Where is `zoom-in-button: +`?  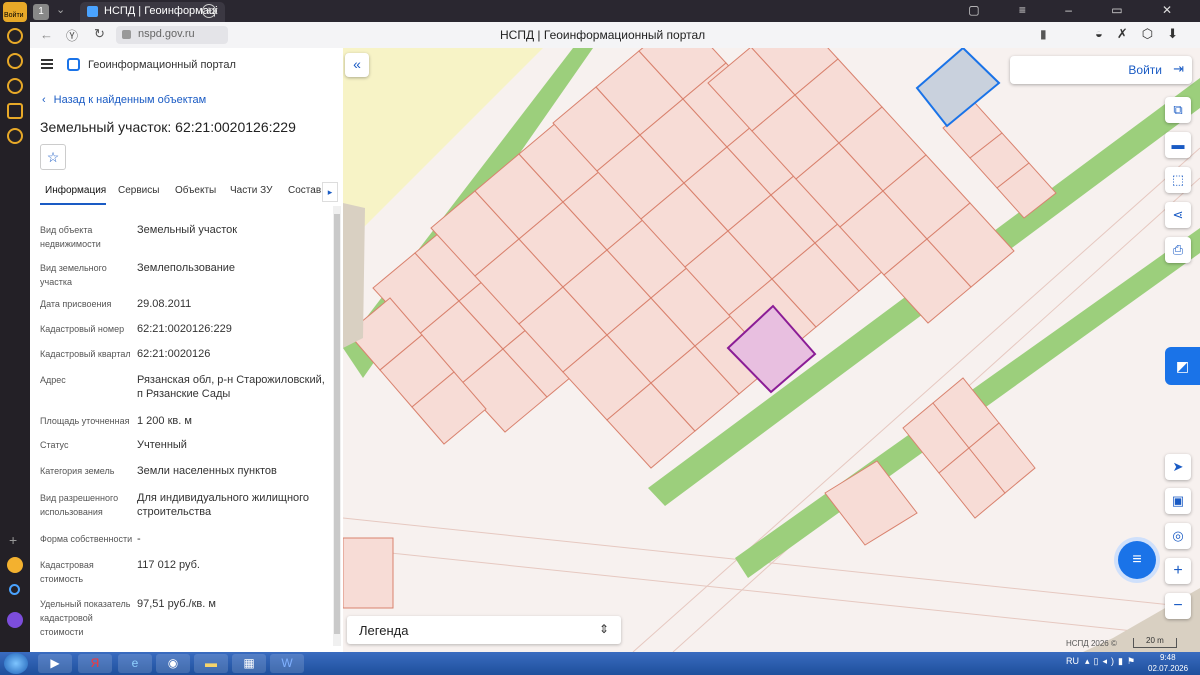
zoom-in-button: + is located at coordinates (1178, 571).